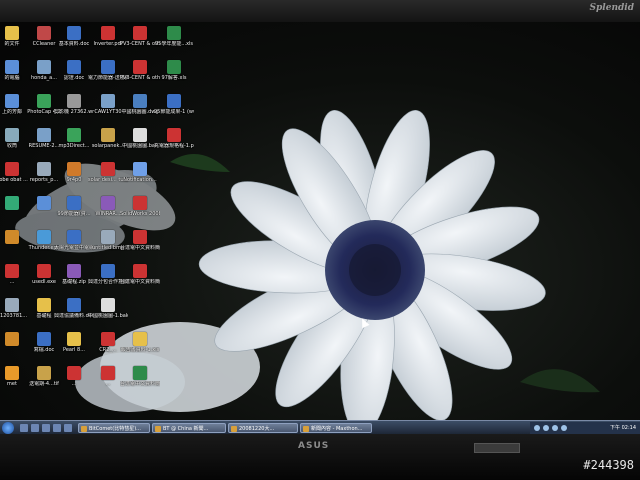 The width and height of the screenshot is (640, 480). What do you see at coordinates (24, 428) in the screenshot?
I see `quick-launch-ie-icon` at bounding box center [24, 428].